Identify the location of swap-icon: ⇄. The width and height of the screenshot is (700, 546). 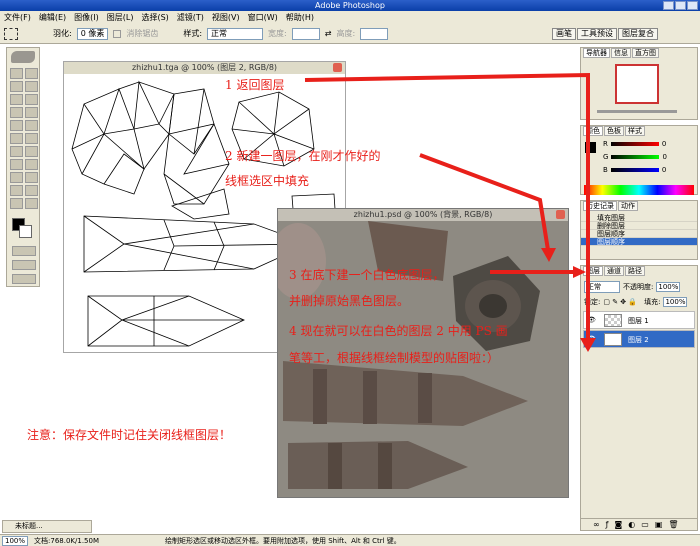
(328, 33).